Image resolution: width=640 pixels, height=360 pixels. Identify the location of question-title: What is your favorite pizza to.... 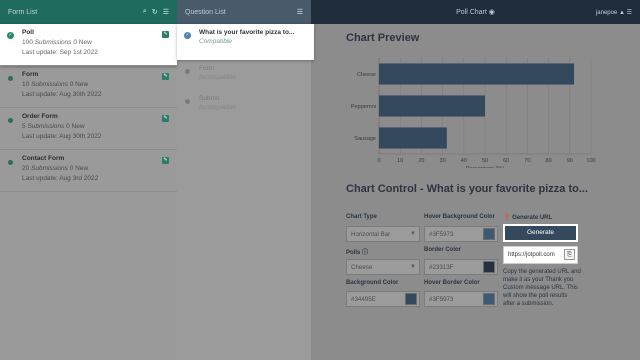
(247, 32).